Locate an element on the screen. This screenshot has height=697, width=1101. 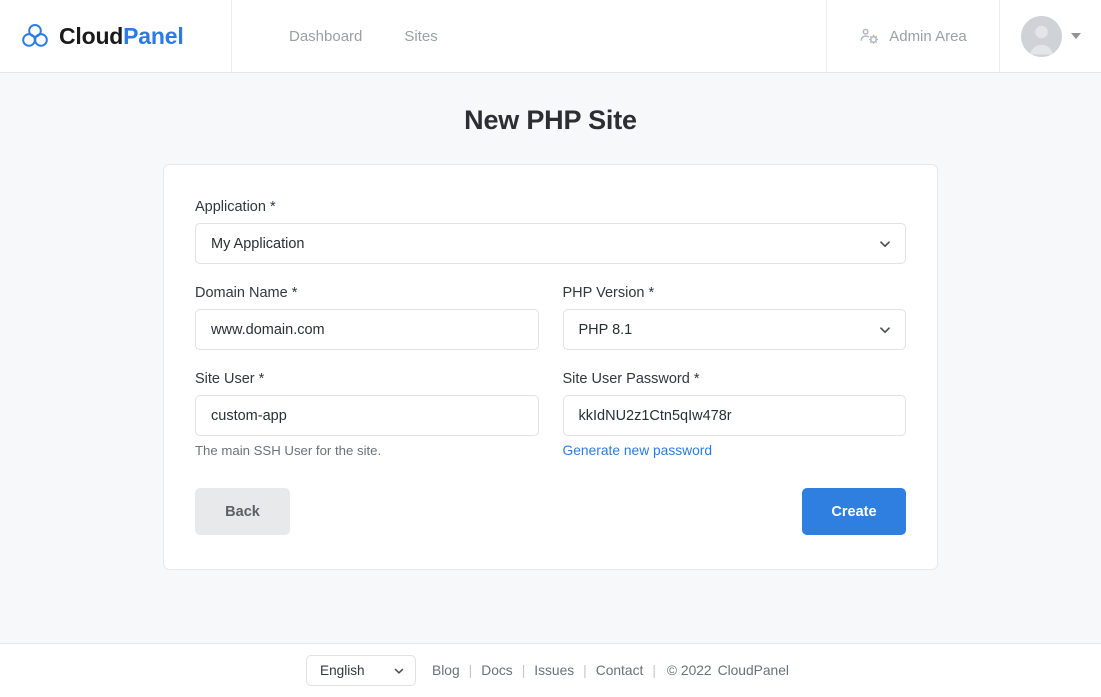
field-domain-name: Domain Name * is located at coordinates (367, 317).